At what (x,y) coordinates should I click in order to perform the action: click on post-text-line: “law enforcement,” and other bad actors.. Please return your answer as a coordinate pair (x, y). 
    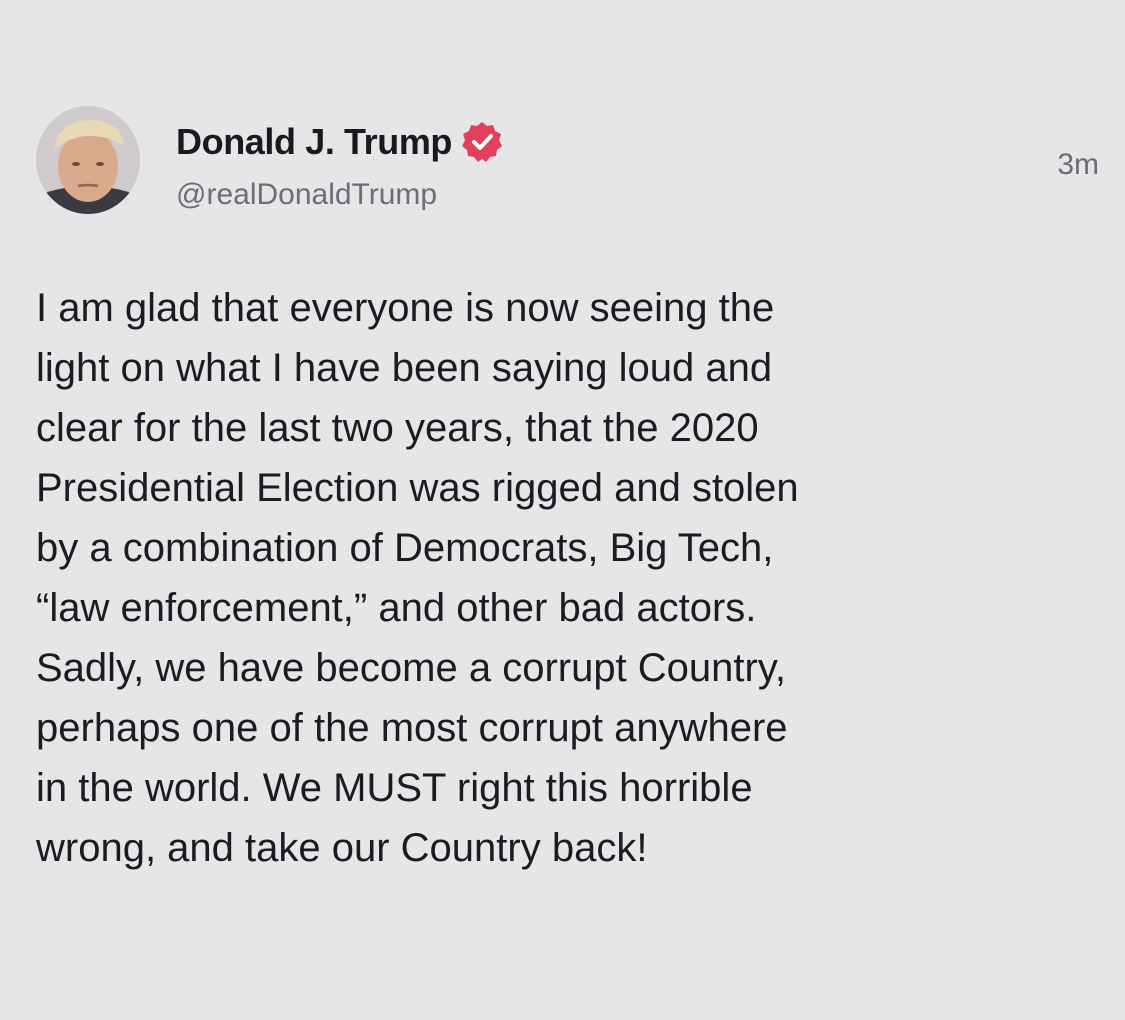
    Looking at the image, I should click on (396, 608).